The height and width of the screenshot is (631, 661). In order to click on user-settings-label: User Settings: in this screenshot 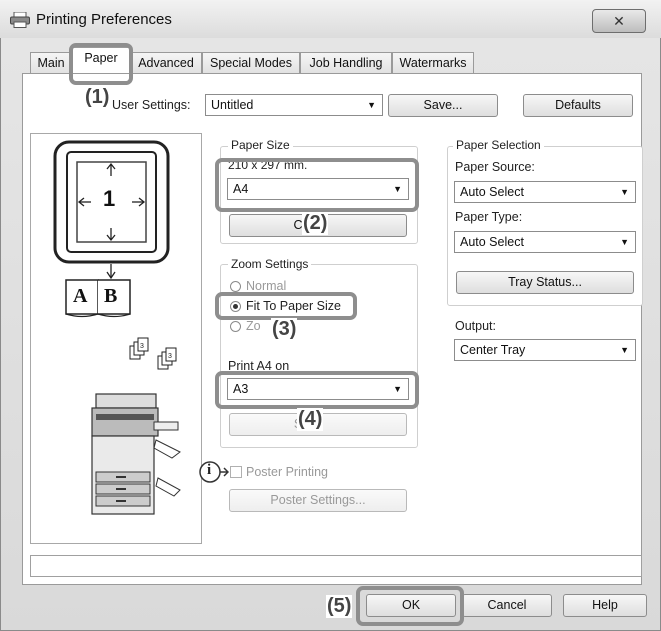, I will do `click(151, 105)`.